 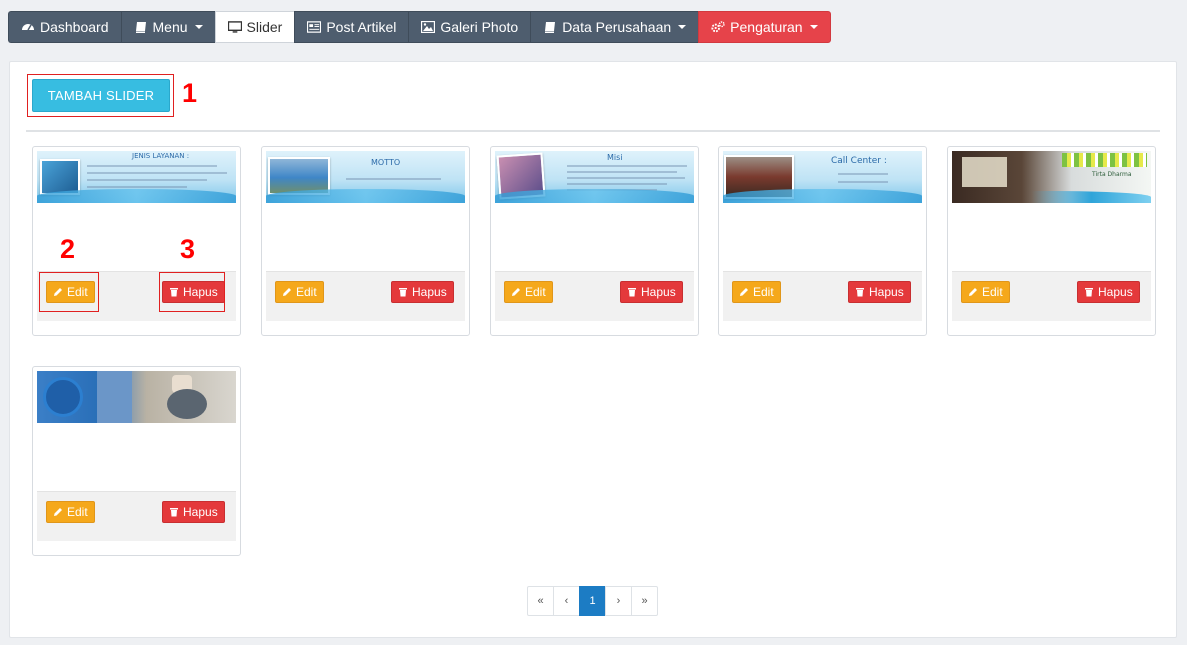 I want to click on nav-slider-label: Slider, so click(x=264, y=27).